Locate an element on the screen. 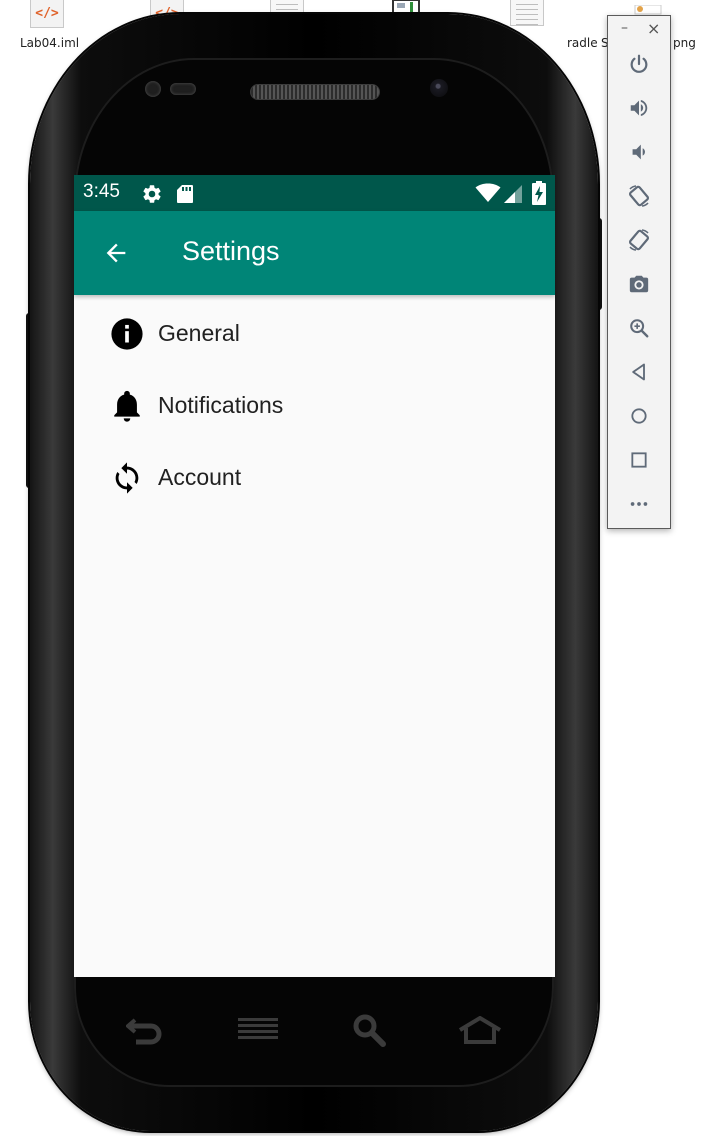  rotate-right-button is located at coordinates (639, 240).